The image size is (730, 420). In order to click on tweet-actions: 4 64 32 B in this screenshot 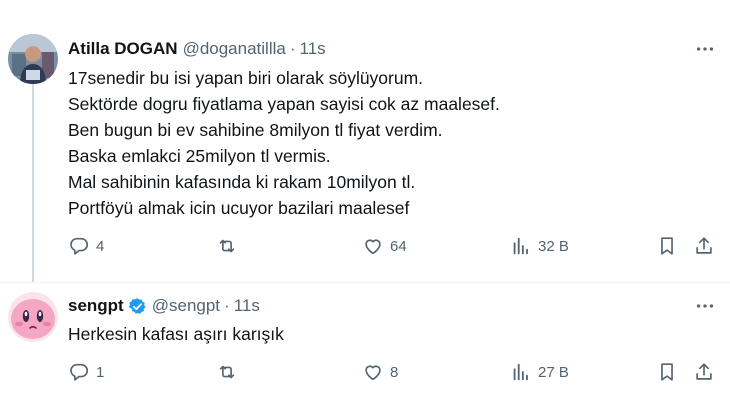, I will do `click(365, 246)`.